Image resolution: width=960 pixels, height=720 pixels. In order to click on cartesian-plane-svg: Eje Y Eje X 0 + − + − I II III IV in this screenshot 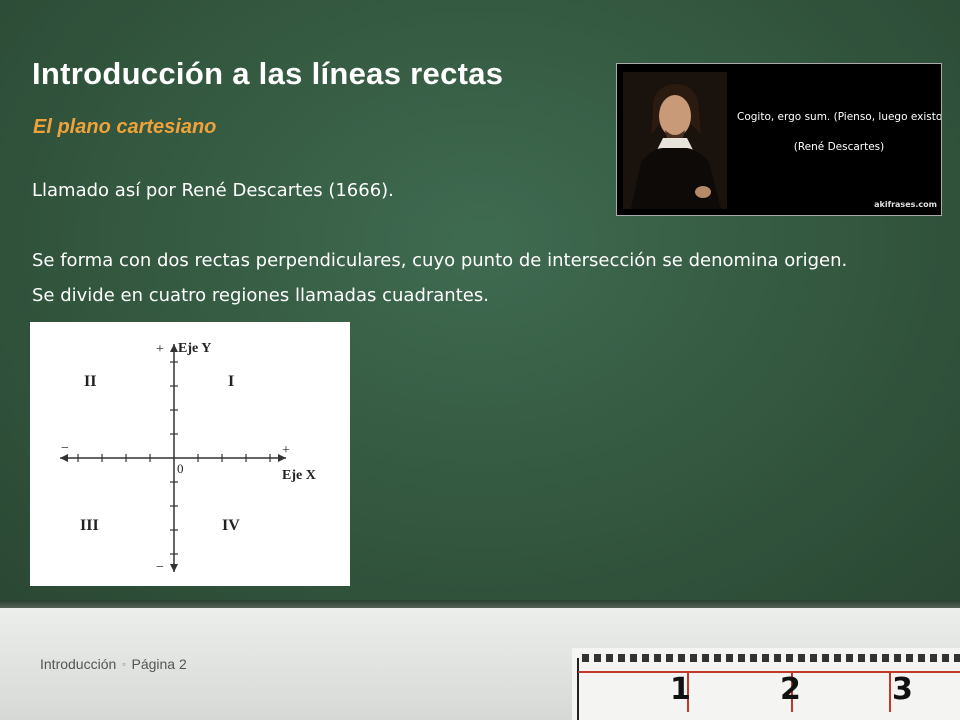, I will do `click(188, 458)`.